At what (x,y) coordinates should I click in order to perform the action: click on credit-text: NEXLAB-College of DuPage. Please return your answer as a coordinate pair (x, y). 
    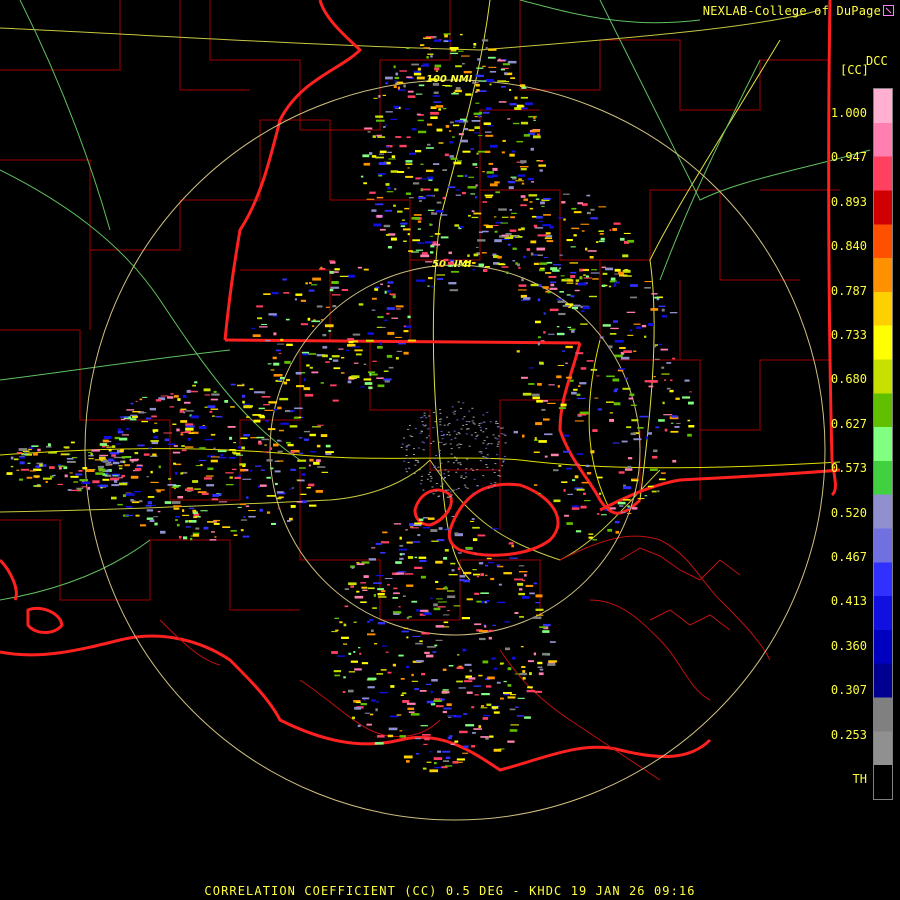
    Looking at the image, I should click on (791, 11).